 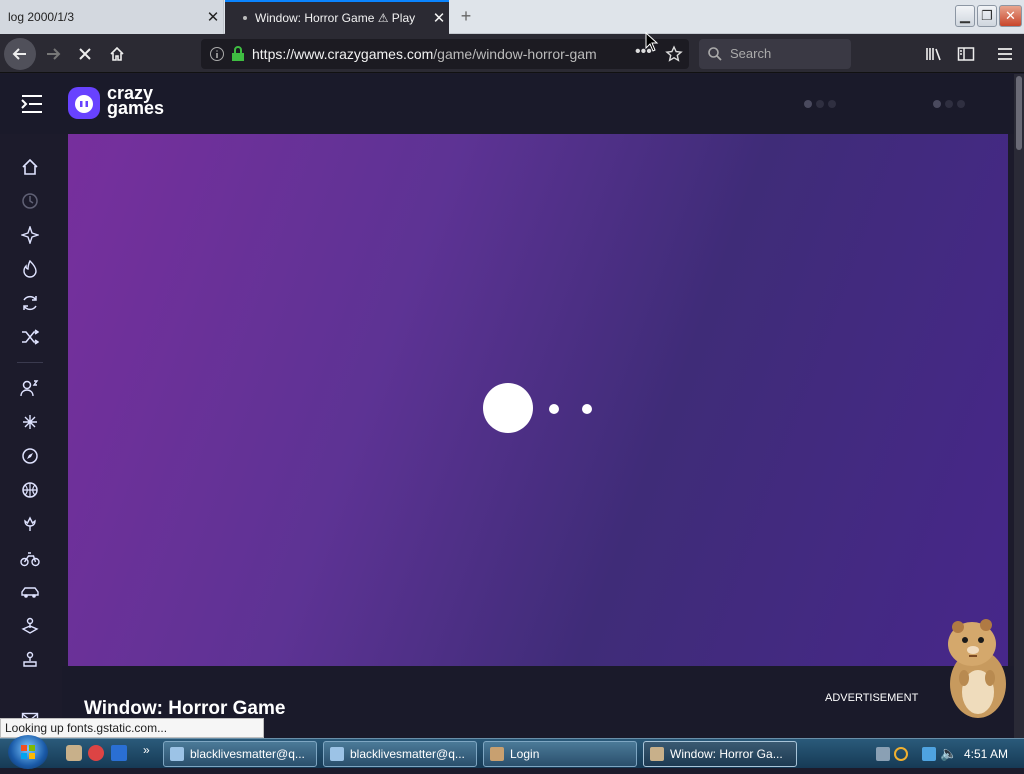 What do you see at coordinates (146, 750) in the screenshot?
I see `quicklaunch-overflow-icon: »` at bounding box center [146, 750].